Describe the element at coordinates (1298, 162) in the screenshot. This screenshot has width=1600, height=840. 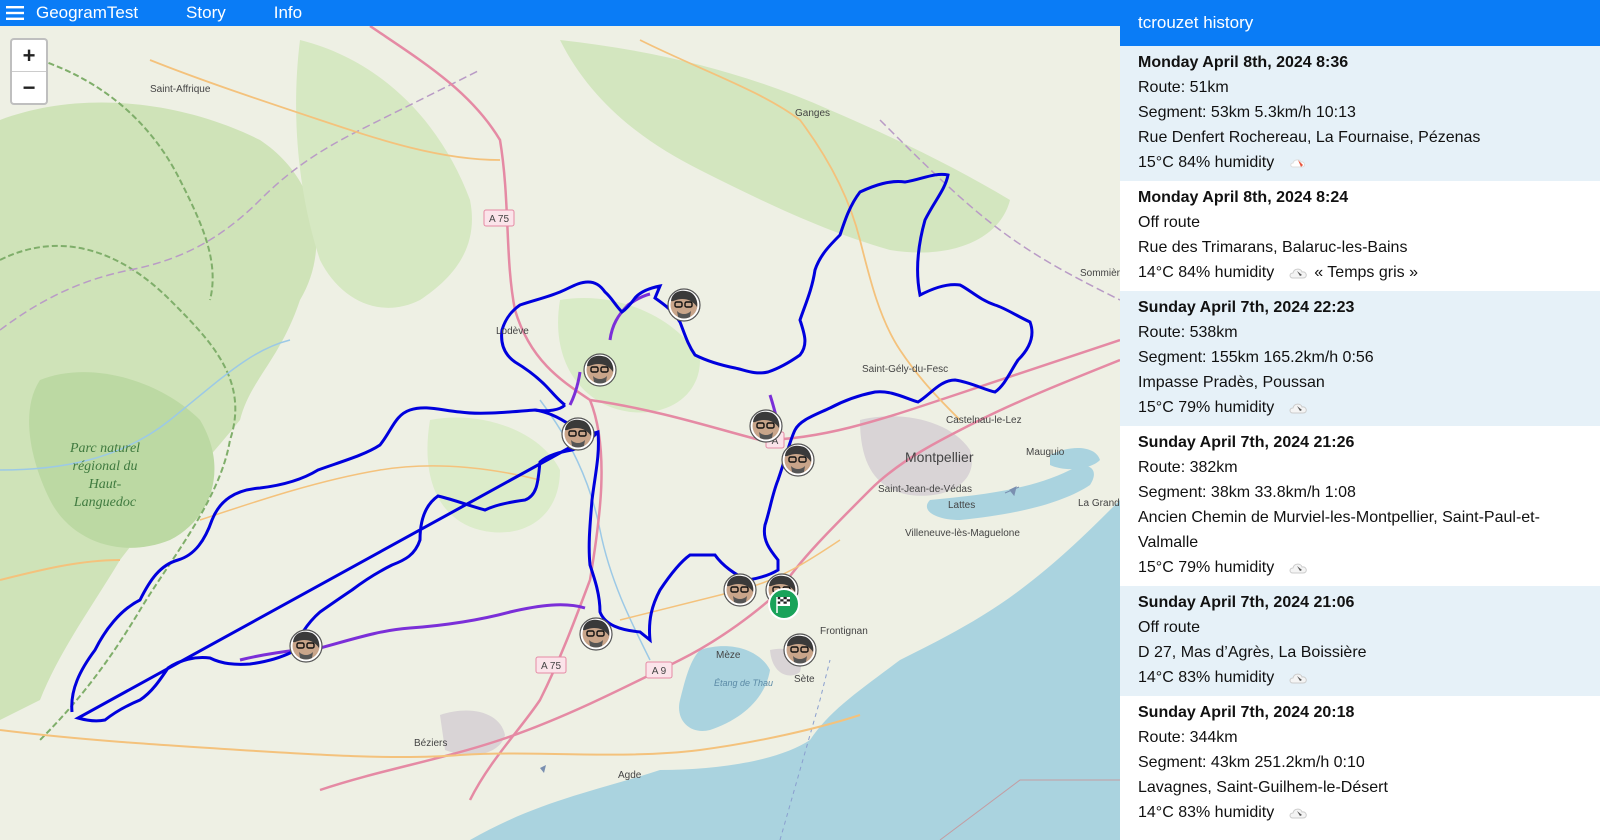
I see `rain-icon` at that location.